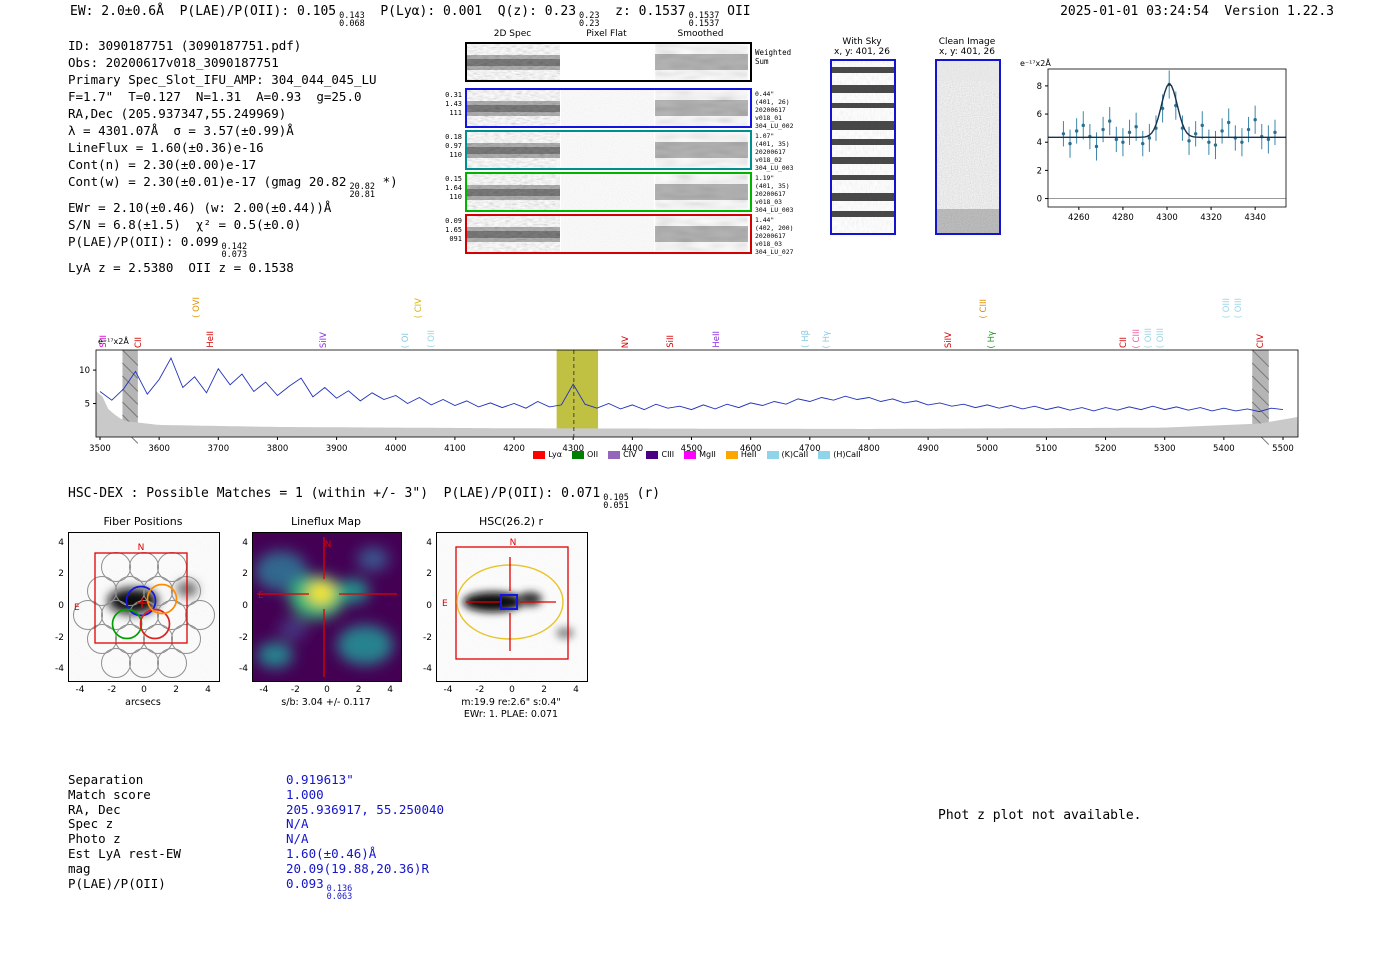  What do you see at coordinates (113, 340) in the screenshot?
I see `svg-text: e⁻¹⁷x2Å` at bounding box center [113, 340].